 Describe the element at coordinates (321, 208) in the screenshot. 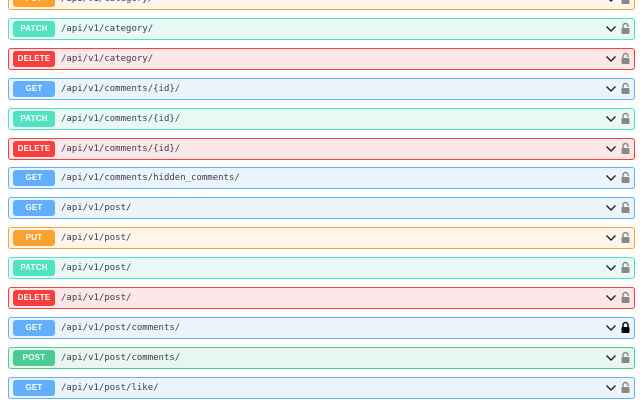

I see `operation-row-get: GET/api/v1/post/` at that location.